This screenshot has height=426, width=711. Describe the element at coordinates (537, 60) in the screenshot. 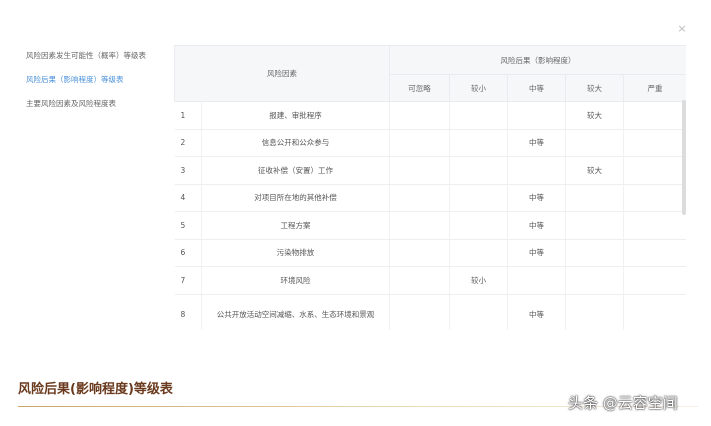

I see `header-consequence-group: 风险后果（影响程度）` at that location.